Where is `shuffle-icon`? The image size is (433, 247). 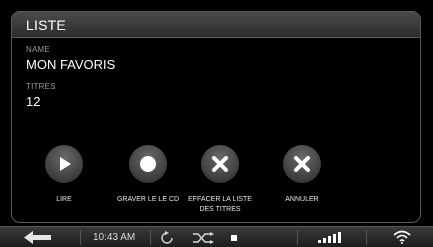 shuffle-icon is located at coordinates (203, 238).